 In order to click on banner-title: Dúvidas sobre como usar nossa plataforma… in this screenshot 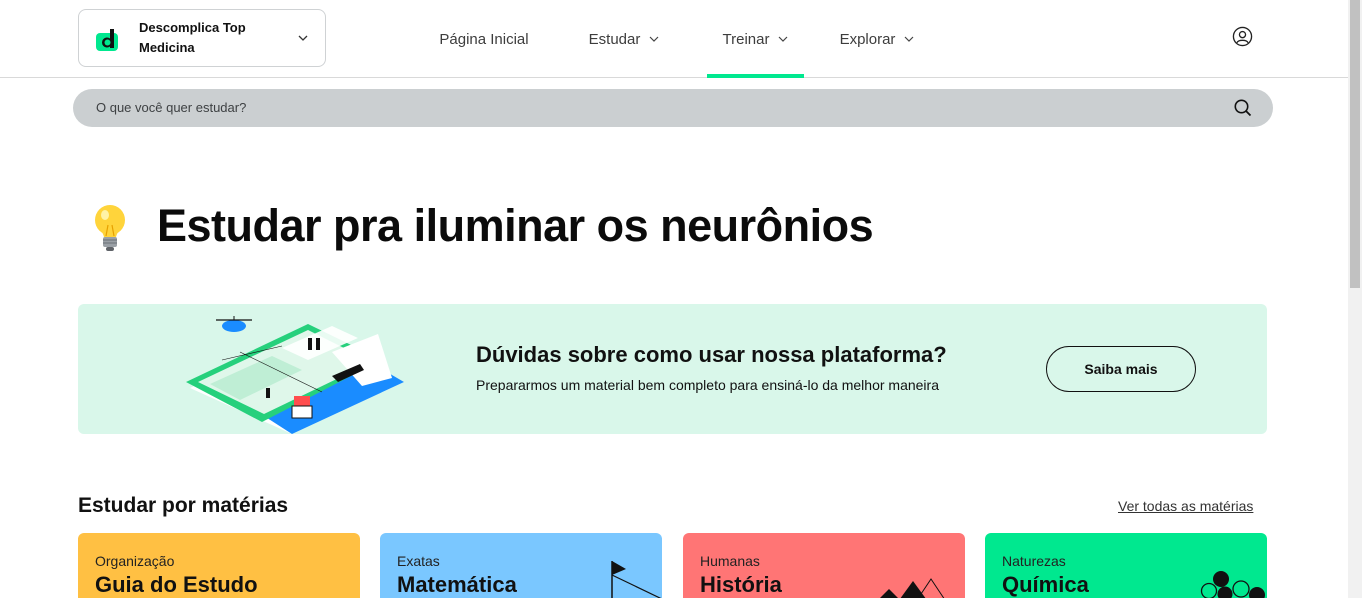, I will do `click(711, 354)`.